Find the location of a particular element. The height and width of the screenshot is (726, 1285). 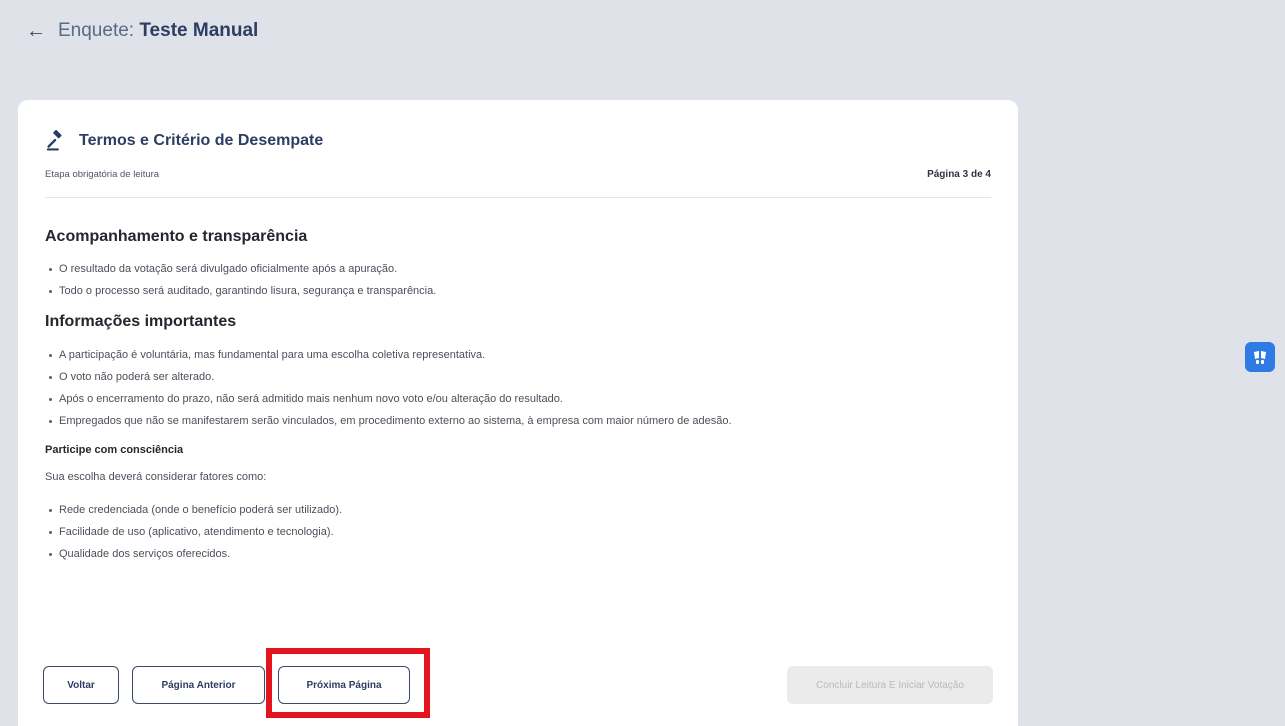

section-heading-transparency: Acompanhamento e transparência is located at coordinates (176, 236).